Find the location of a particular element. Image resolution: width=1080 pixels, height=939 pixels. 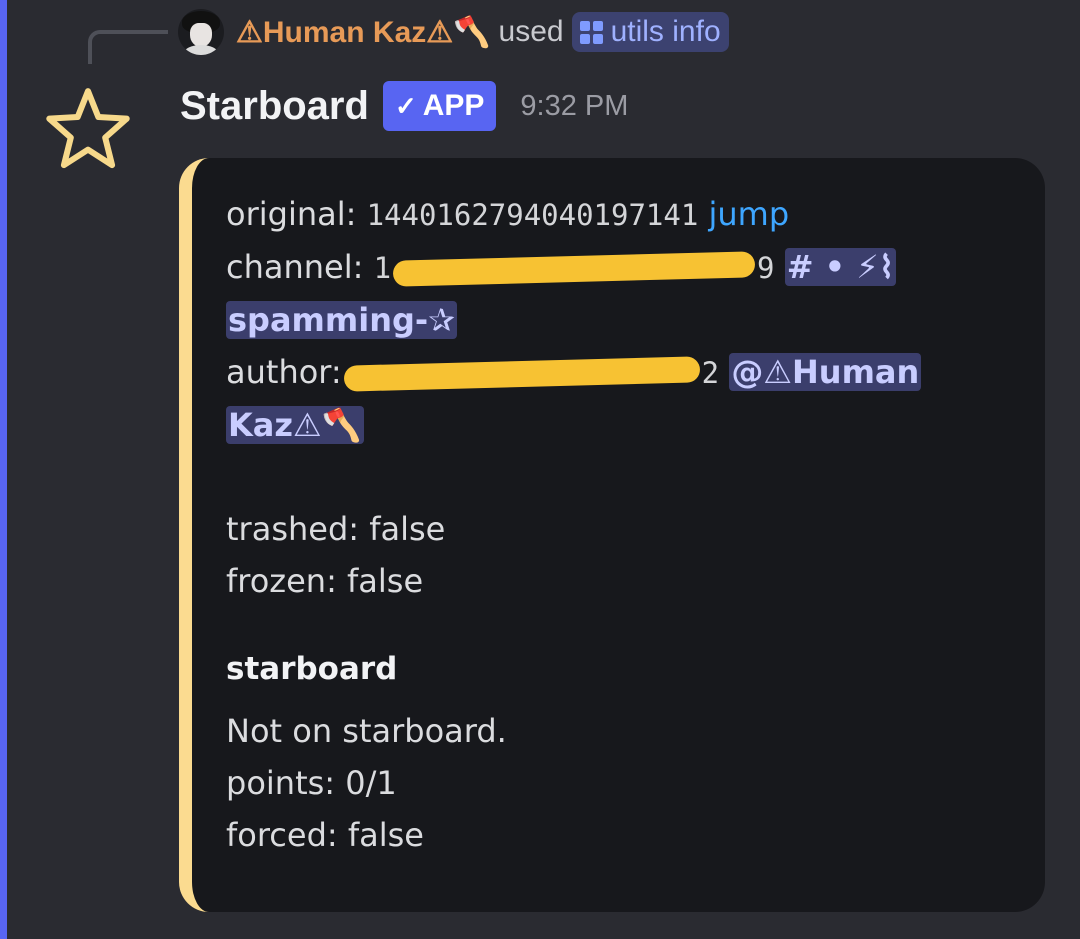

message-header: Starboard ✓ APP 9:32 PM is located at coordinates (404, 106).